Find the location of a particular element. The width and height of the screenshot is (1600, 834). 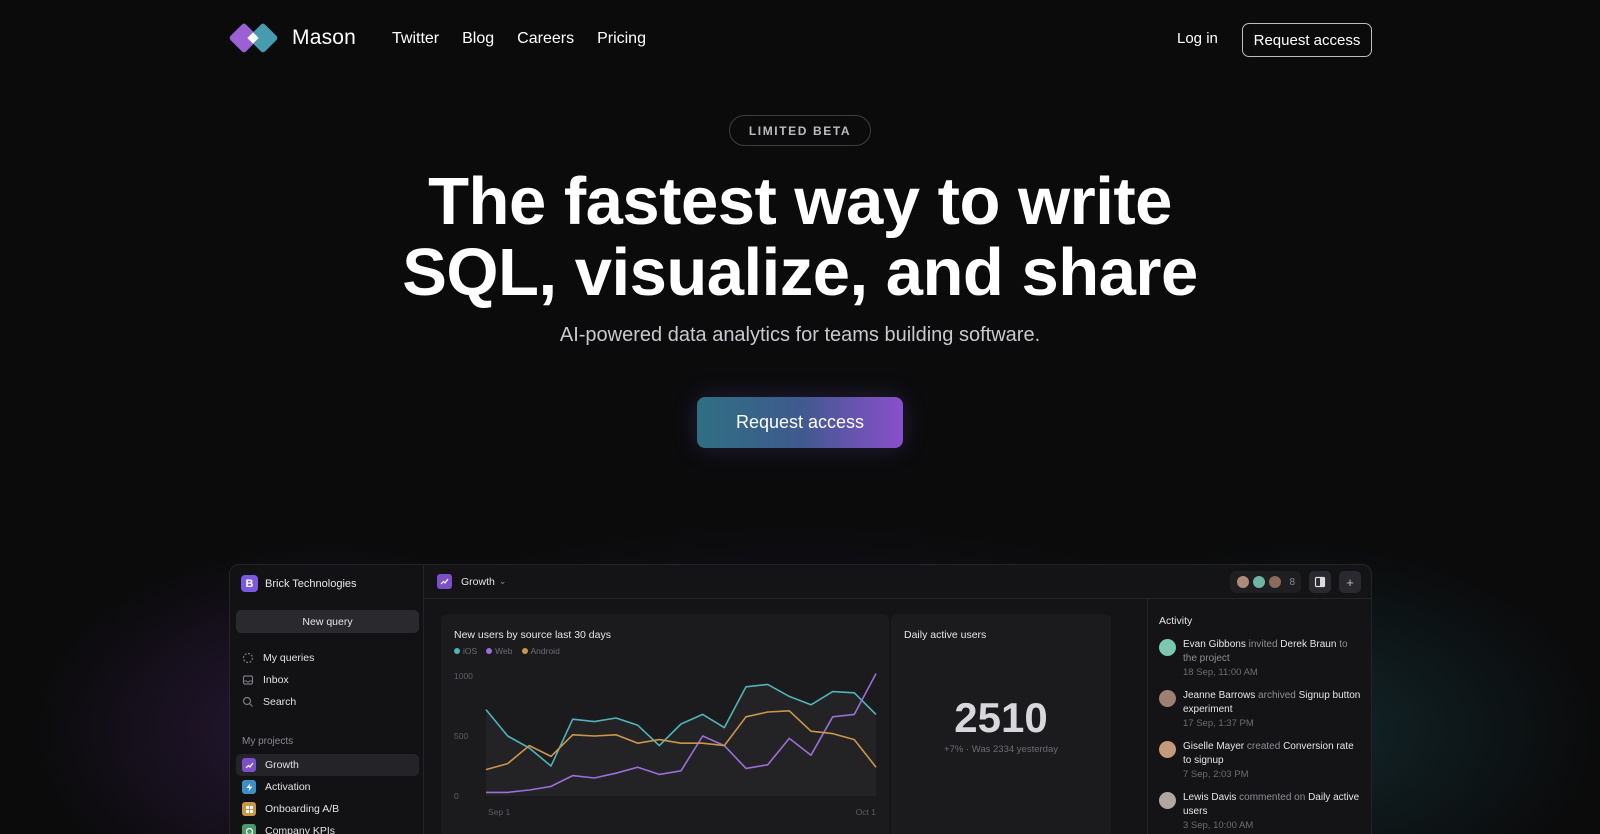

sidebar-item-label: Inbox is located at coordinates (276, 680).